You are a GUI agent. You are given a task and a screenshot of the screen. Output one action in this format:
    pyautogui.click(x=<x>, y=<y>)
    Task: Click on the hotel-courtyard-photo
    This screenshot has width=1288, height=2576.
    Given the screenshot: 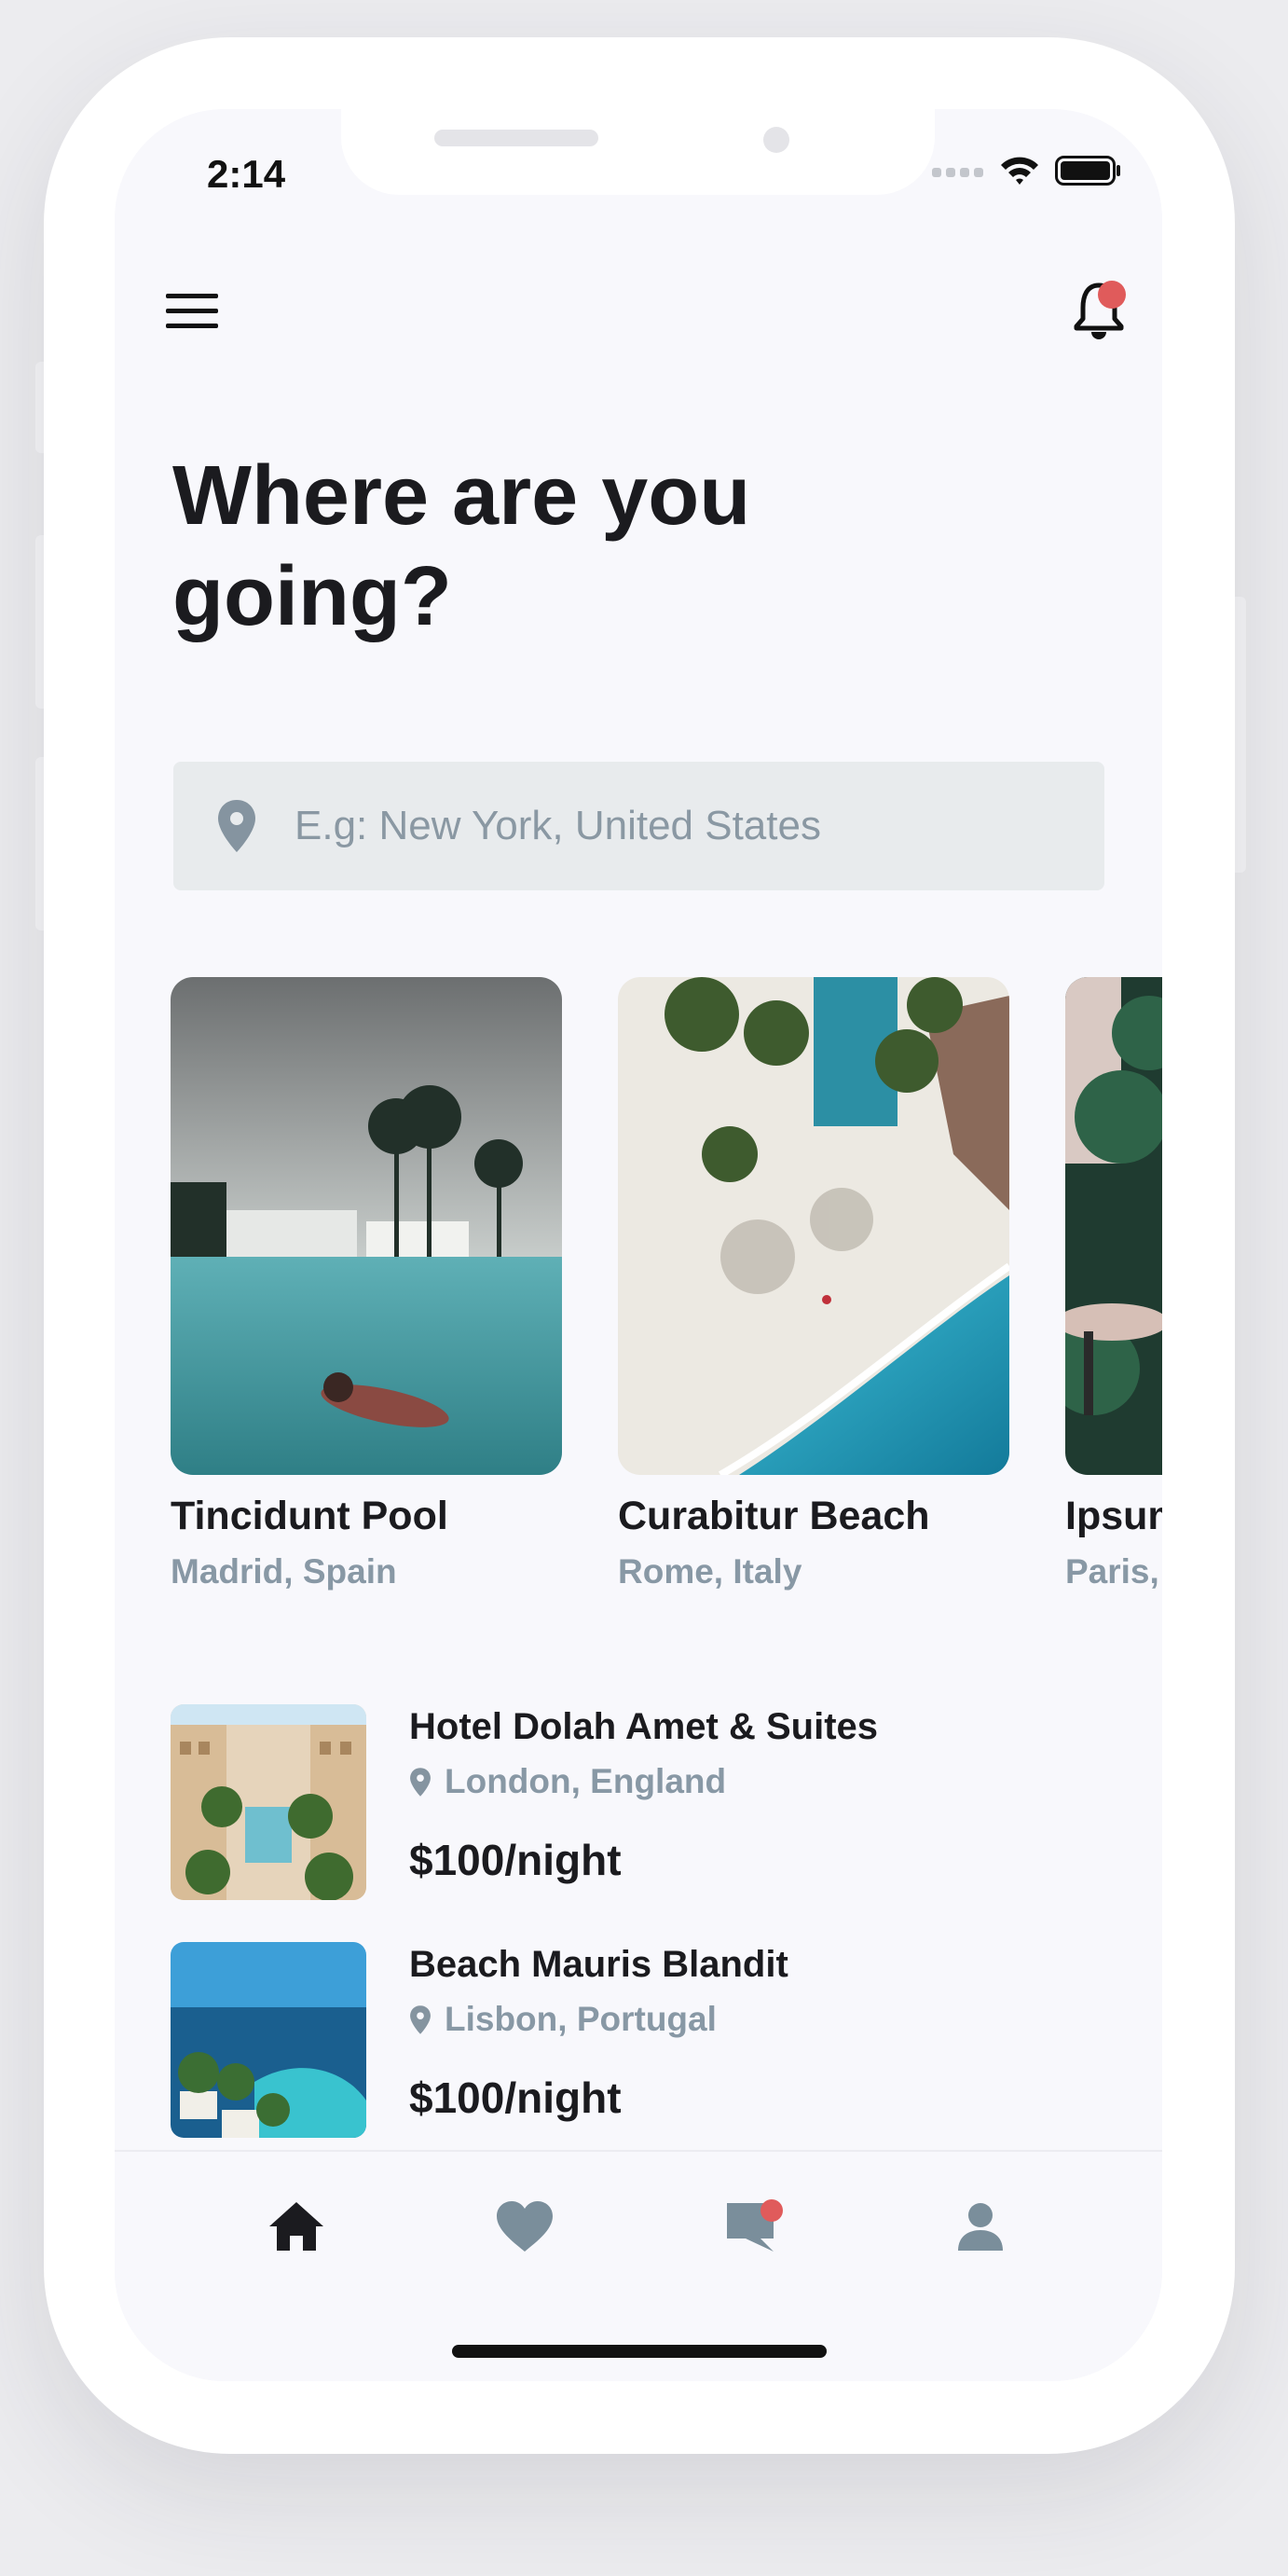 What is the action you would take?
    pyautogui.click(x=268, y=1802)
    